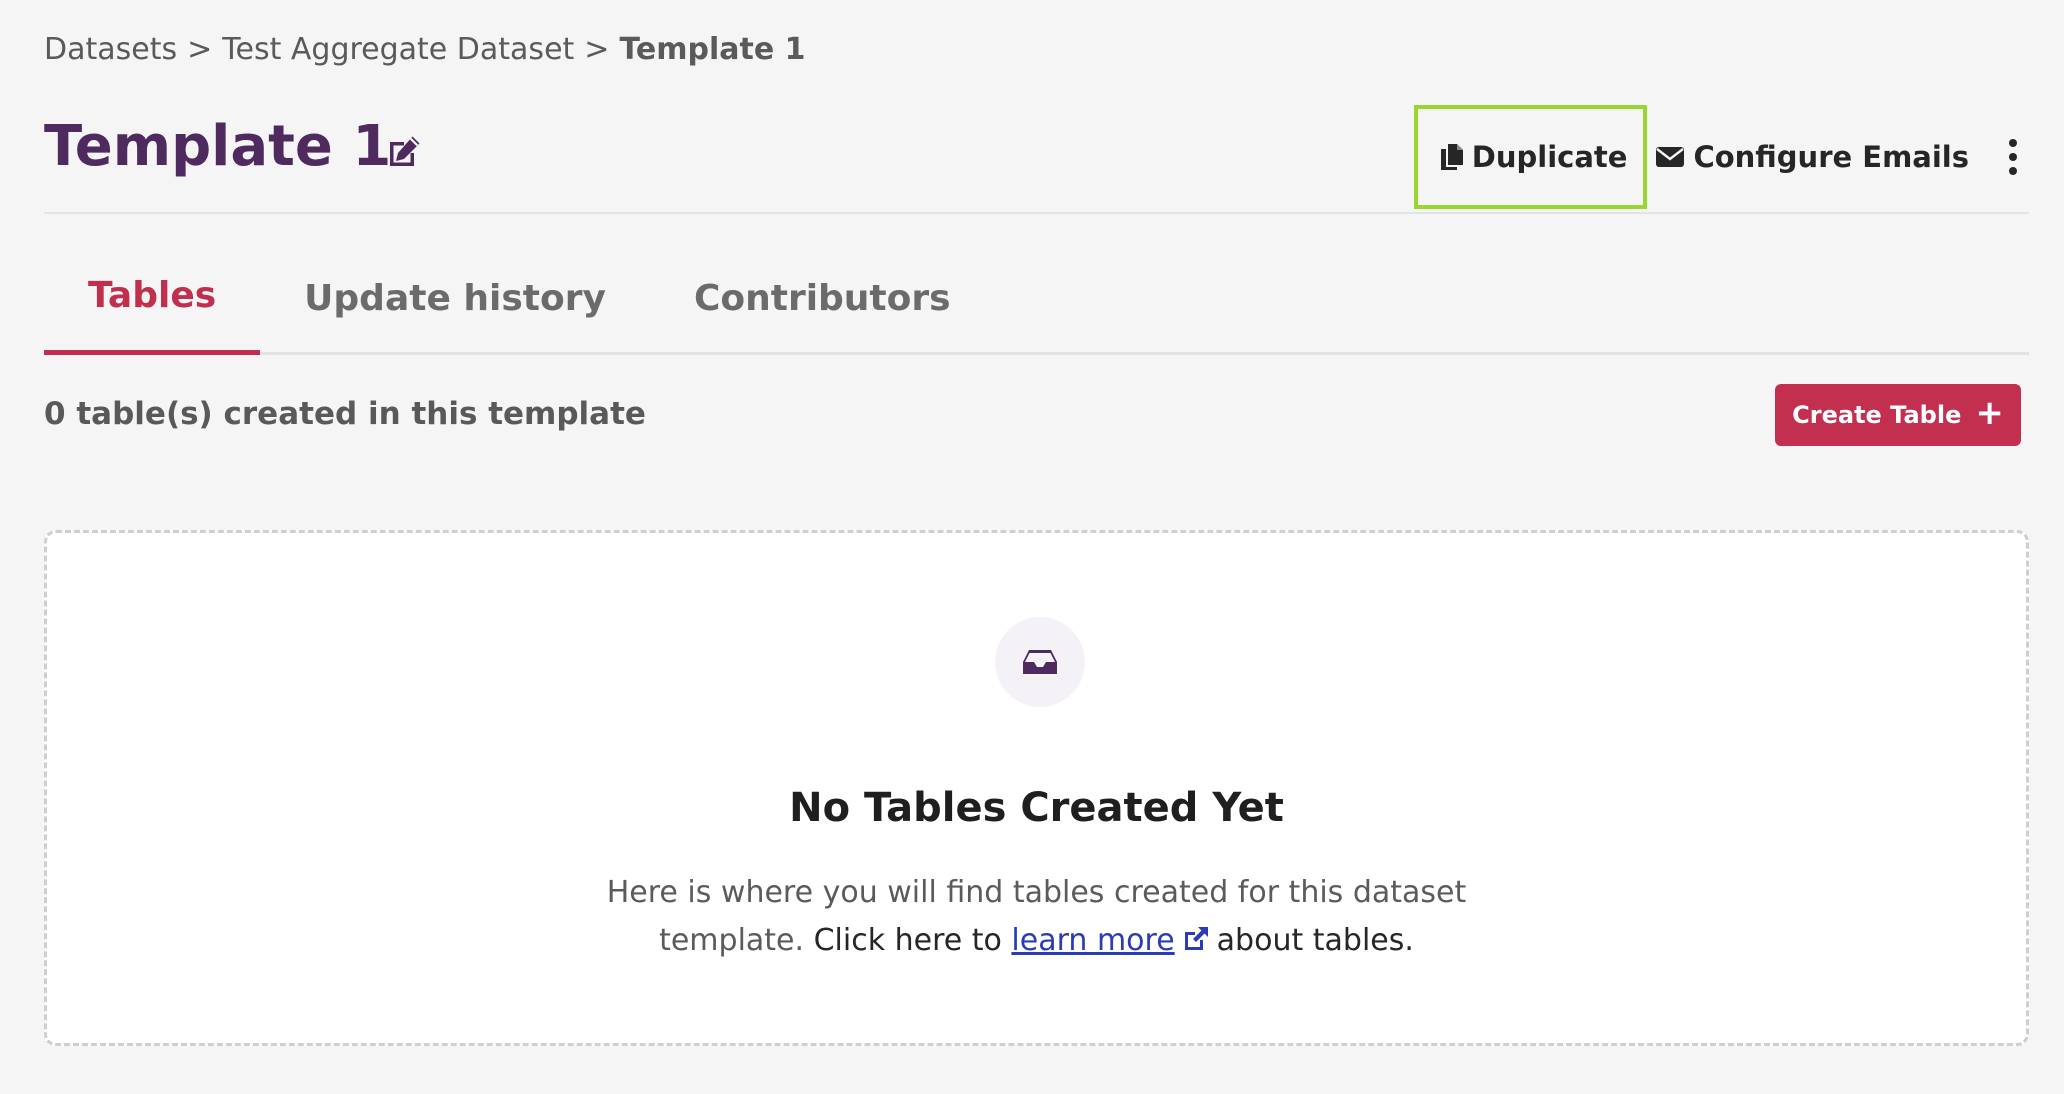  What do you see at coordinates (1989, 413) in the screenshot?
I see `plus-icon: +` at bounding box center [1989, 413].